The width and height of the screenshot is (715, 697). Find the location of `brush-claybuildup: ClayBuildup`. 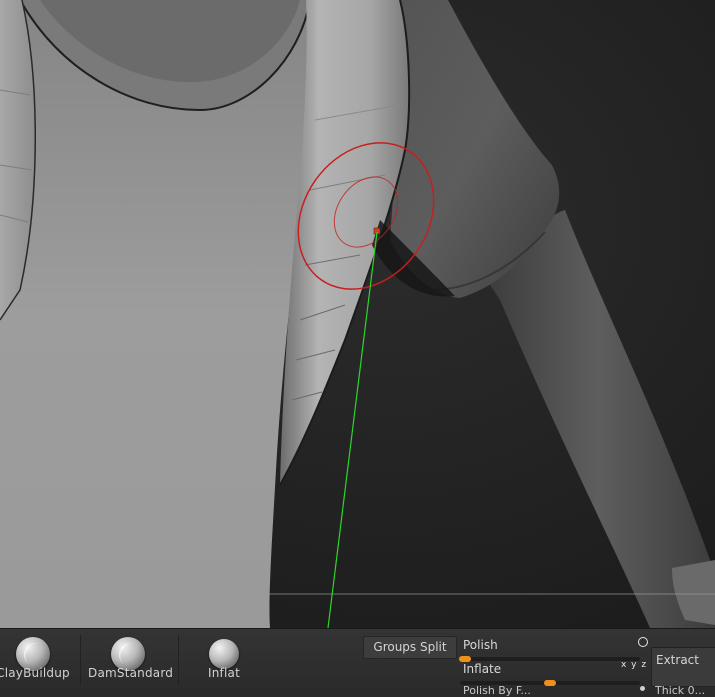

brush-claybuildup: ClayBuildup is located at coordinates (36, 659).